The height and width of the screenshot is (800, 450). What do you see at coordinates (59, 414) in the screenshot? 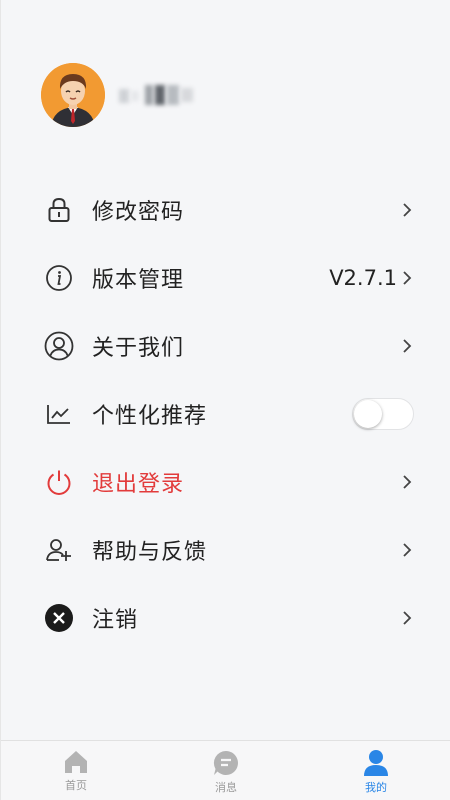
I see `chart-line-icon` at bounding box center [59, 414].